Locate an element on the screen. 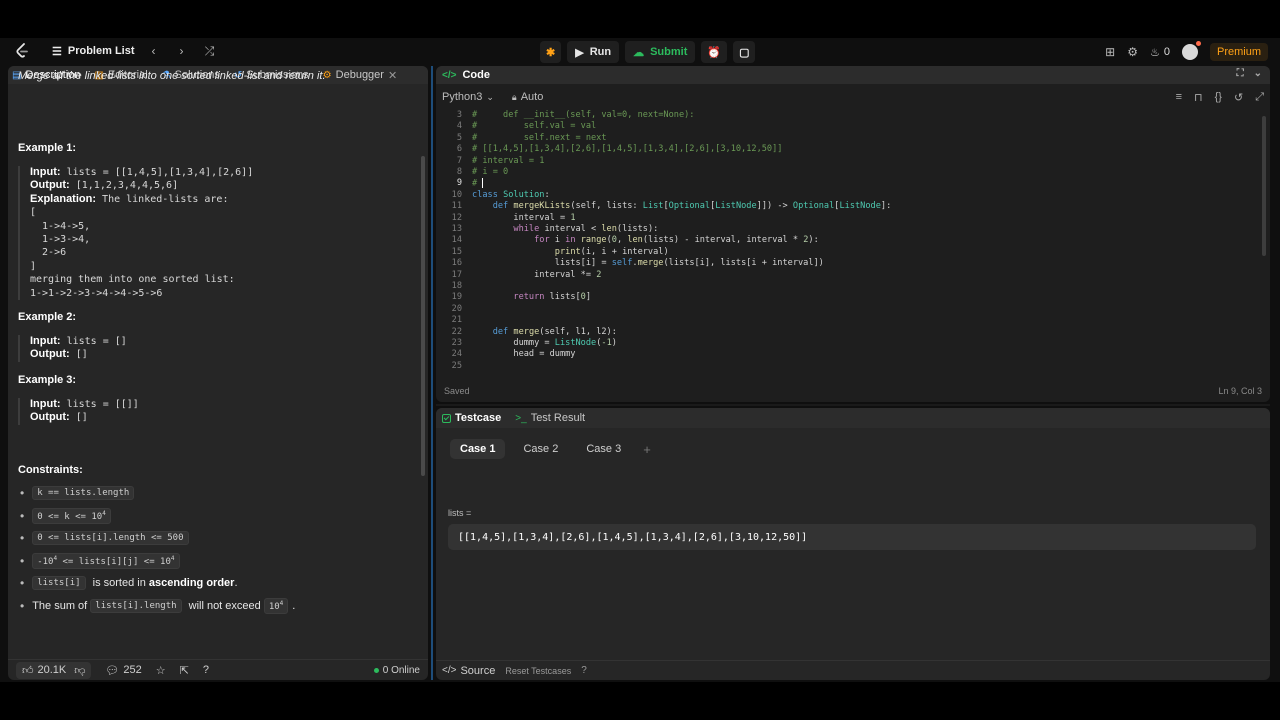 The height and width of the screenshot is (720, 1280). description-footer: 👍︎ 20.1K 👎︎ 💬︎ 252 ☆ ⇱ ? 0 Online is located at coordinates (218, 669).